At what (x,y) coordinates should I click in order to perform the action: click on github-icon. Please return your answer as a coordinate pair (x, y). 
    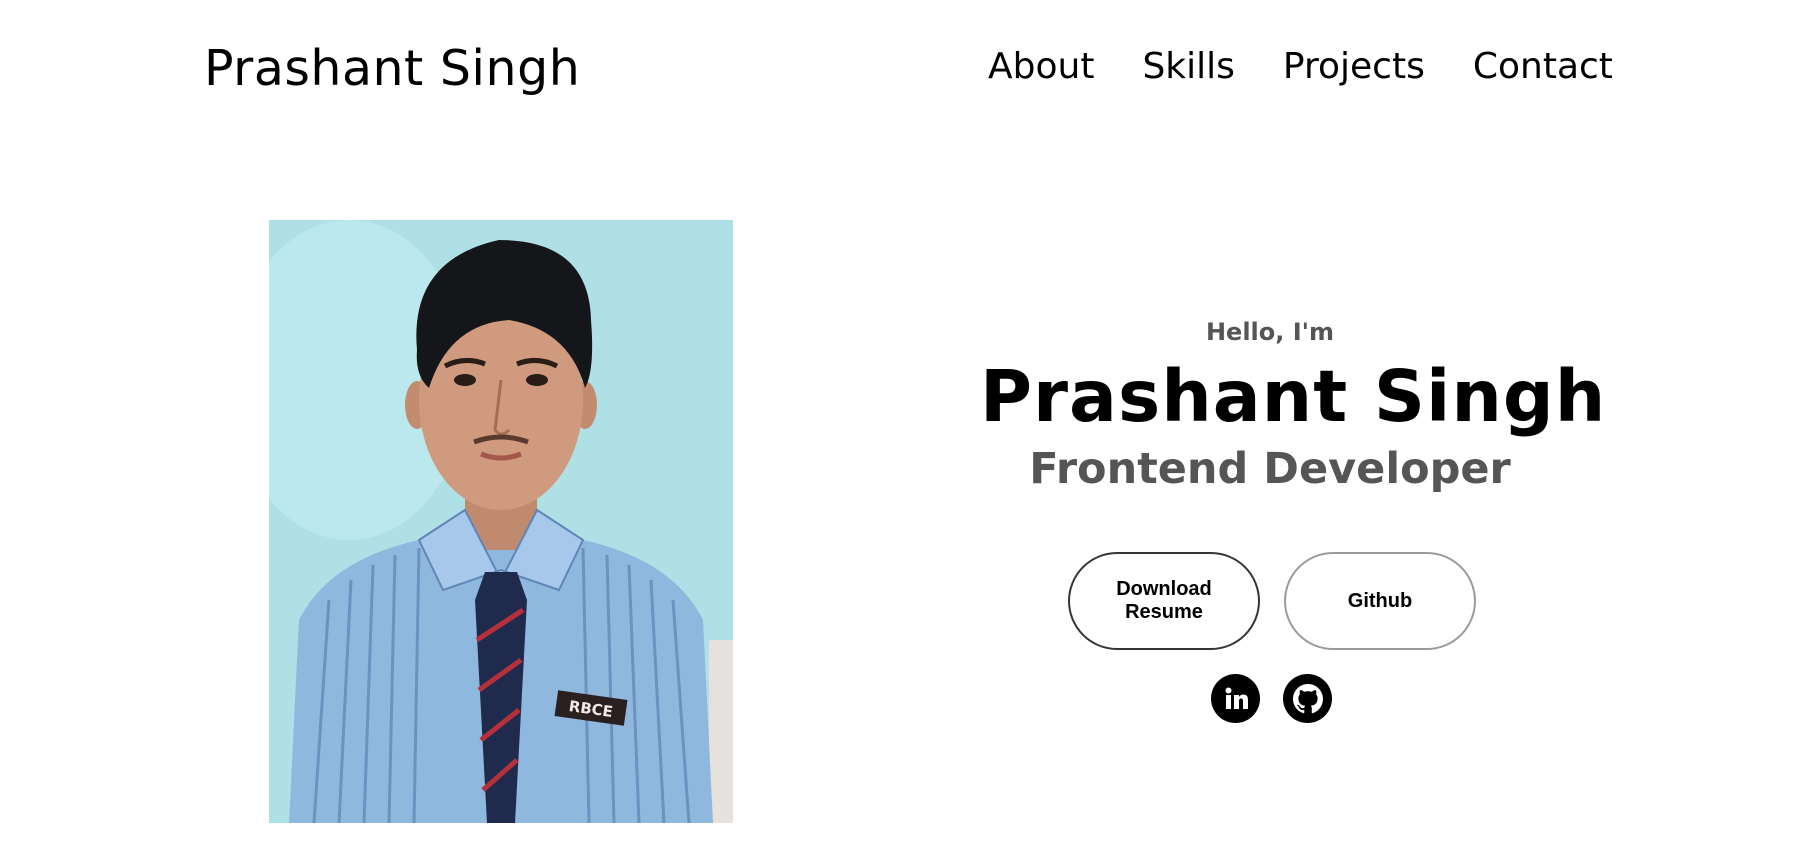
    Looking at the image, I should click on (1307, 698).